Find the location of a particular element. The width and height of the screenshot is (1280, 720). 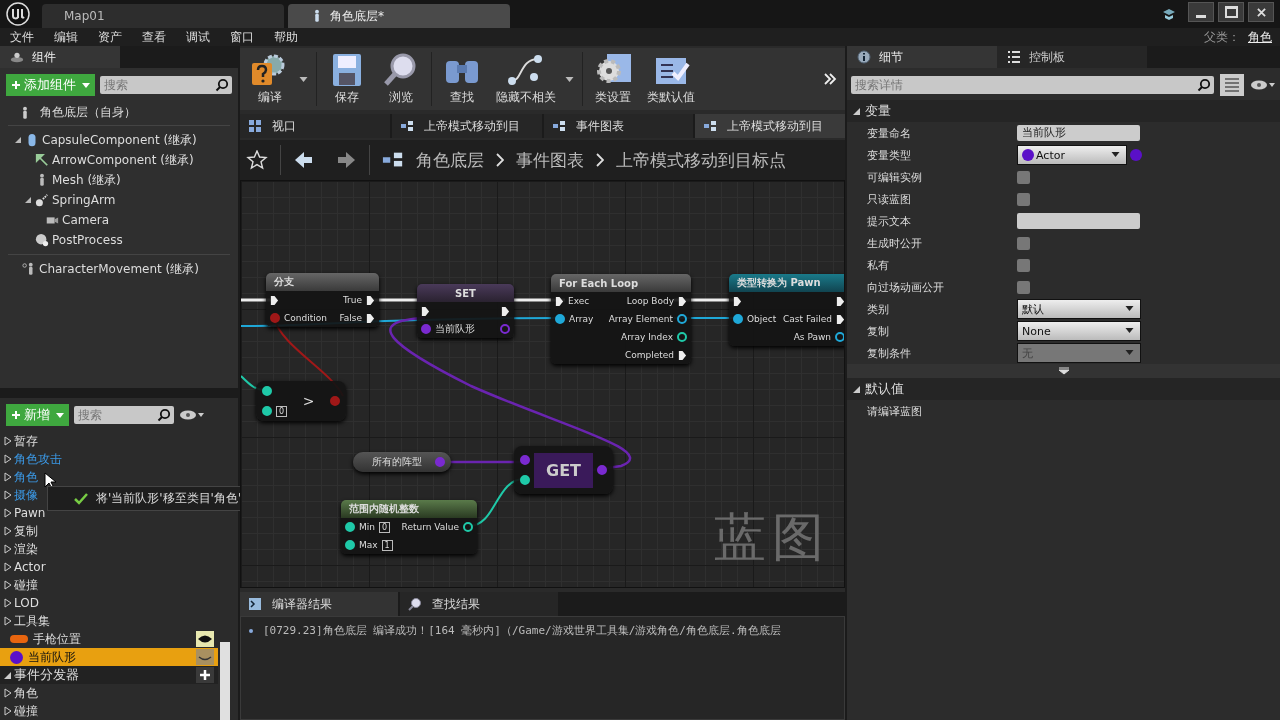

graph-node: GET is located at coordinates (563, 470).